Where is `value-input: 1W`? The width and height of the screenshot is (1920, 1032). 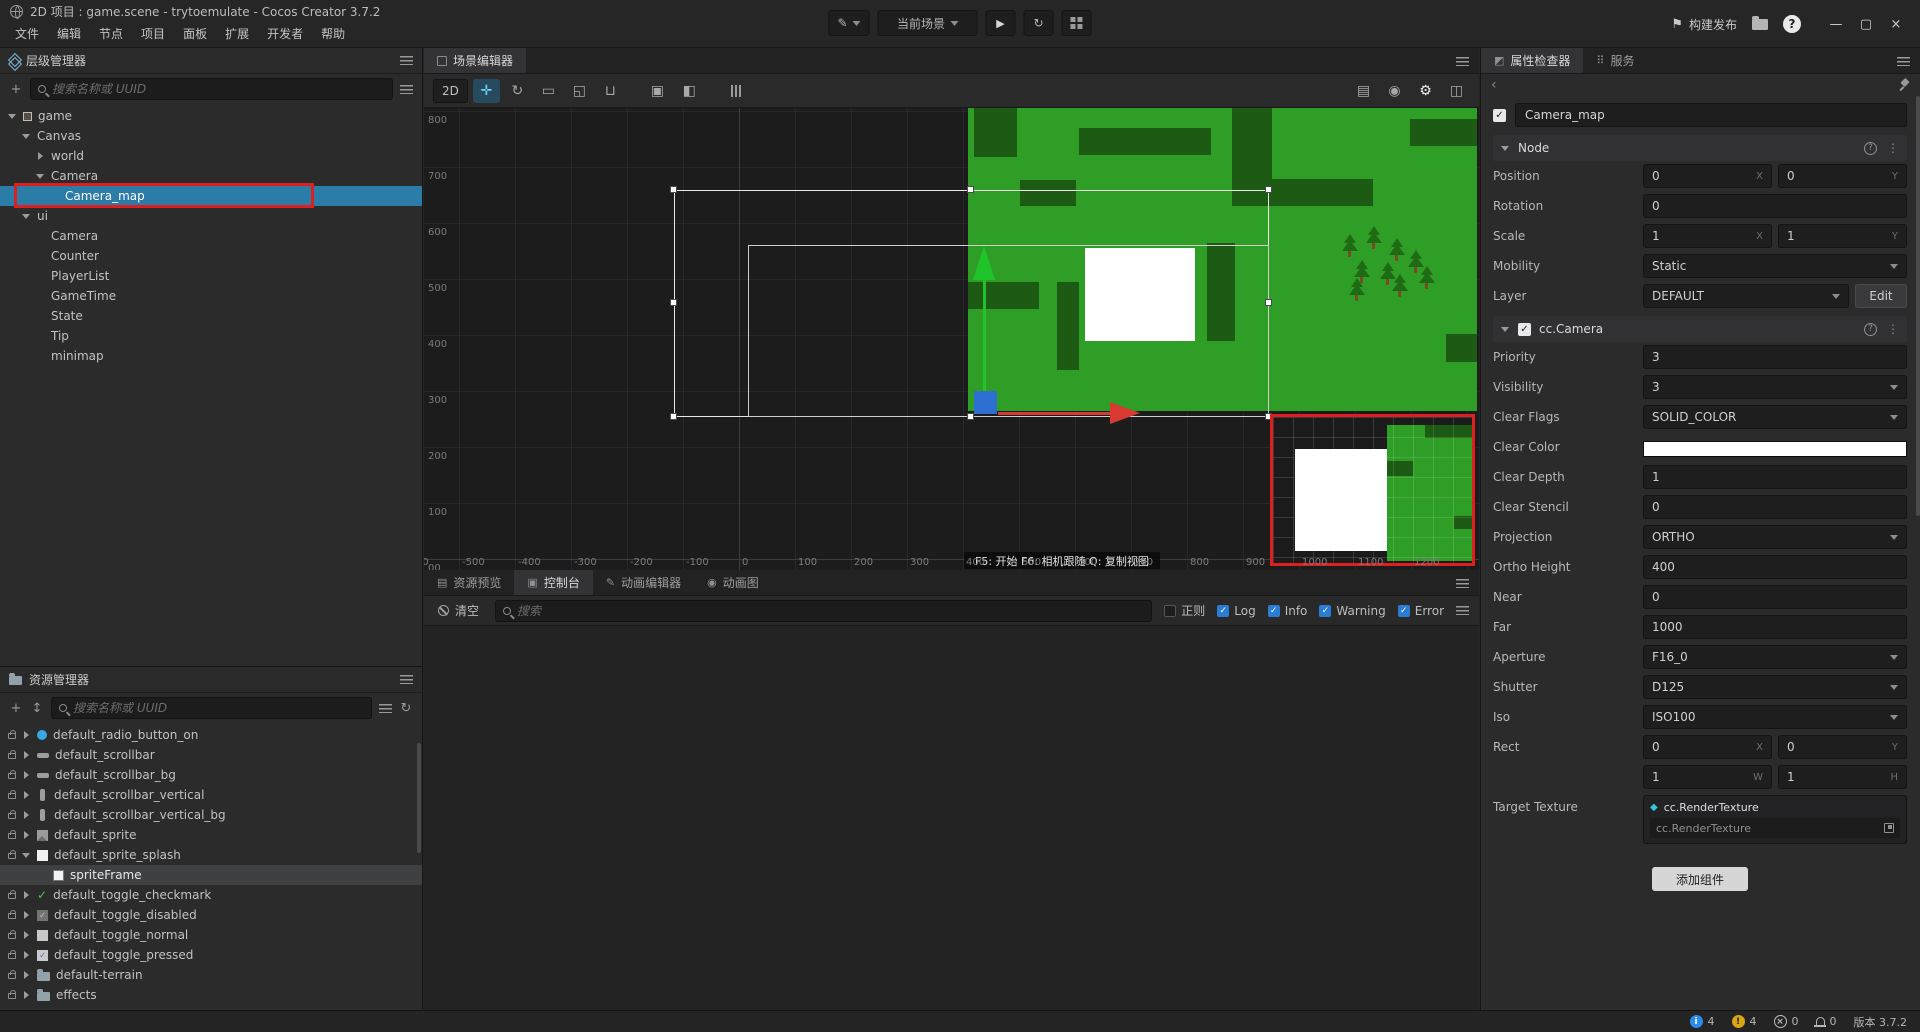
value-input: 1W is located at coordinates (1707, 777).